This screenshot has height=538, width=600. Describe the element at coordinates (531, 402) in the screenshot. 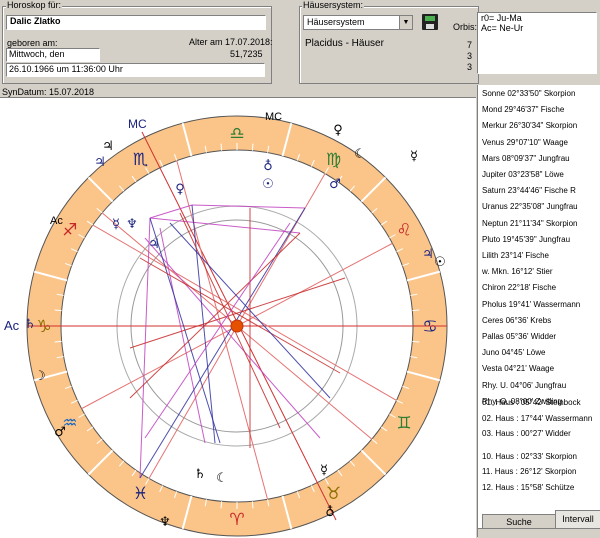

I see `house-cusp-row: 01. Haus : 05°42' Steinbock` at that location.